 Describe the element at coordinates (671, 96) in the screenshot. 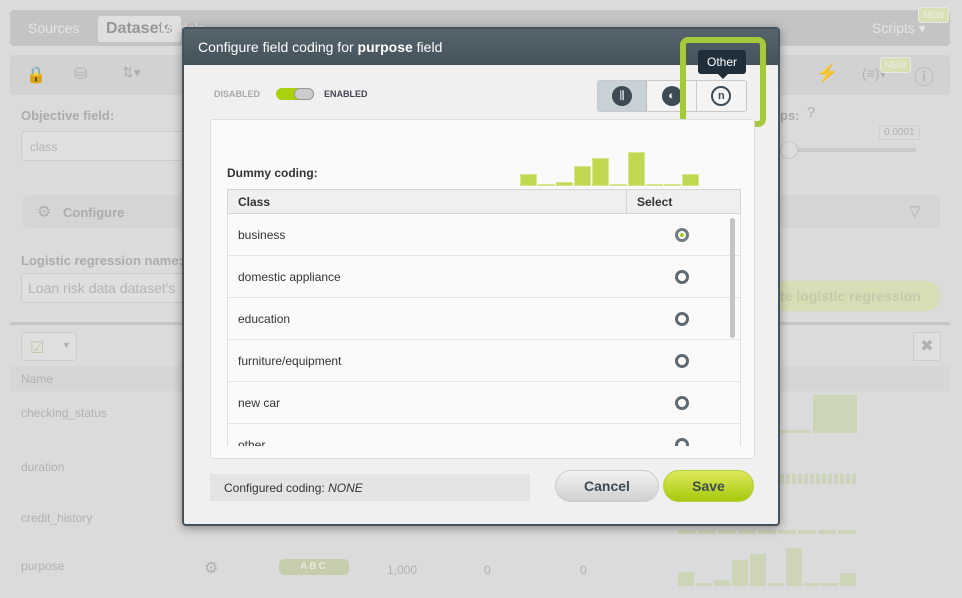

I see `contrast-icon: ◐` at that location.